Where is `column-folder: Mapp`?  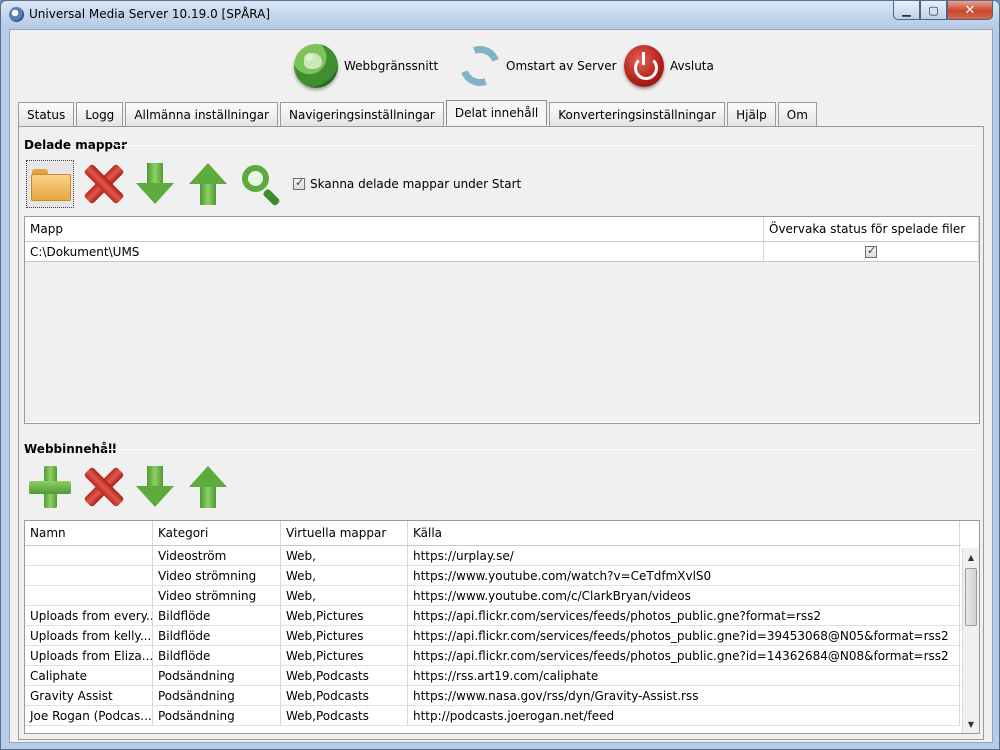
column-folder: Mapp is located at coordinates (394, 229).